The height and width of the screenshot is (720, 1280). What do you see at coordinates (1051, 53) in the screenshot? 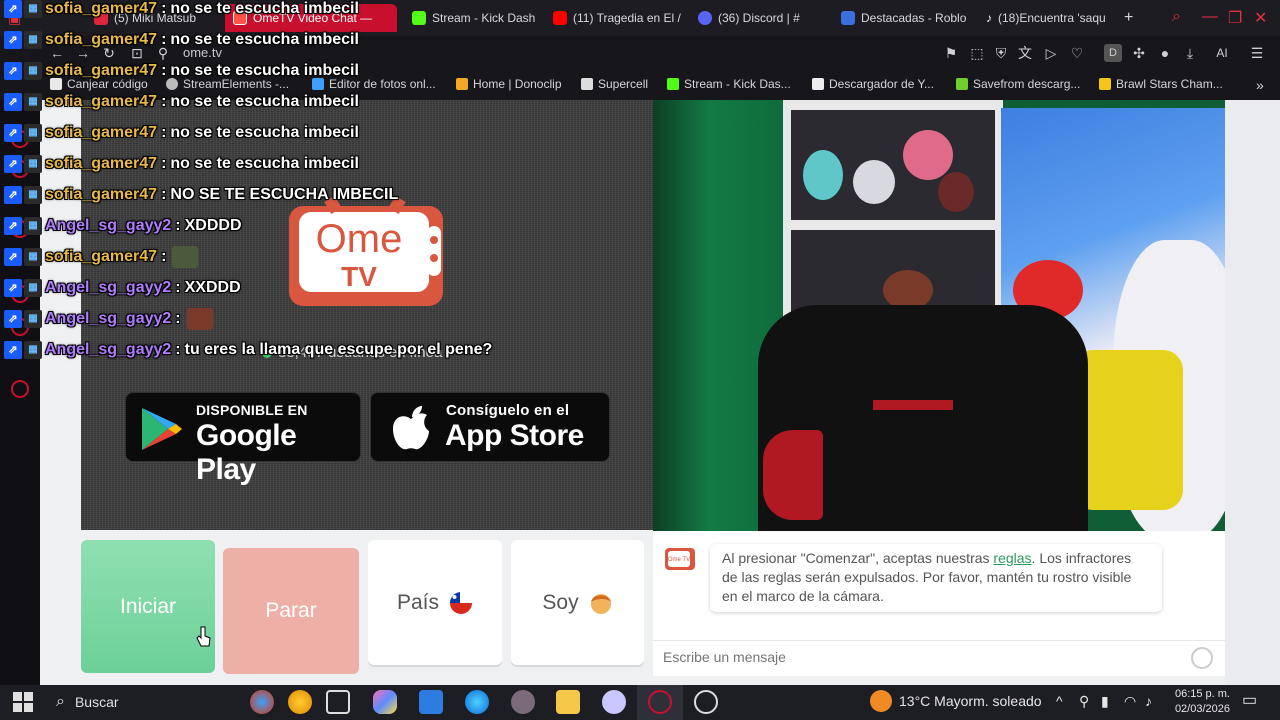
I see `play-icon: ▷` at bounding box center [1051, 53].